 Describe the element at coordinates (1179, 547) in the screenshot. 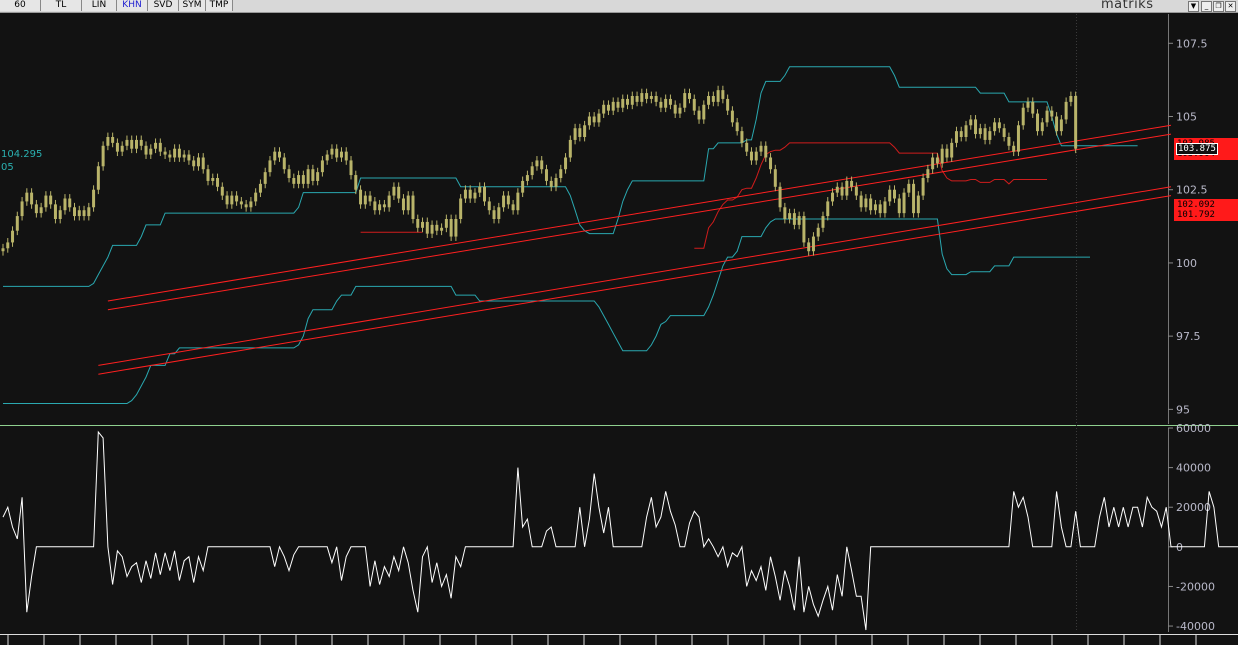

I see `osc-tick-label: 0` at that location.